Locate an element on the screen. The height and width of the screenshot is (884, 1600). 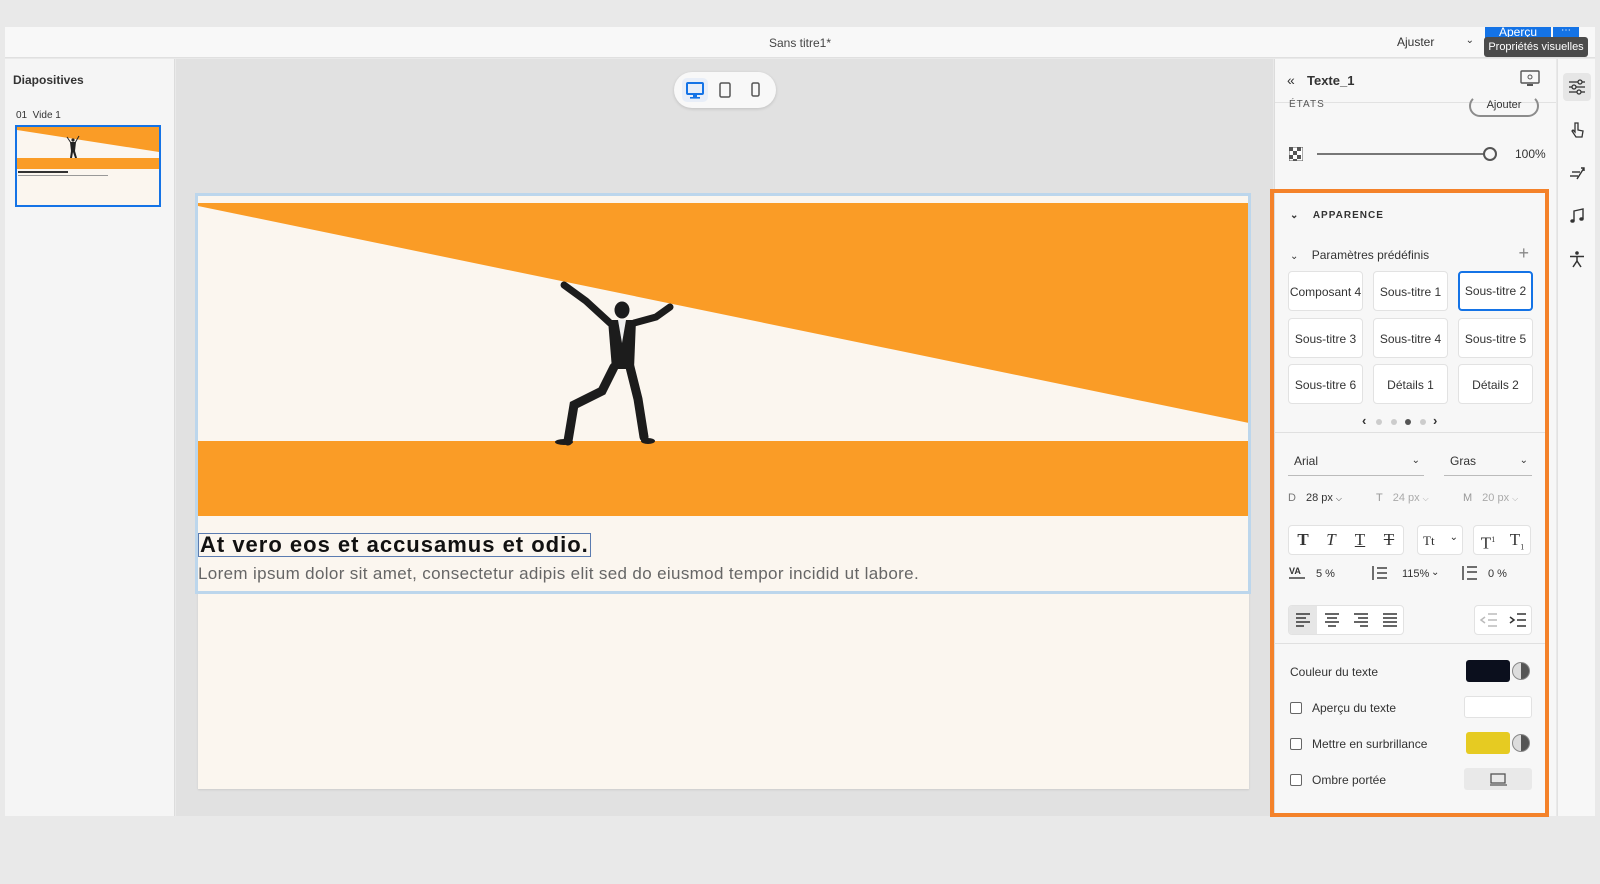
preset-details-1: Détails 1 is located at coordinates (1410, 384).